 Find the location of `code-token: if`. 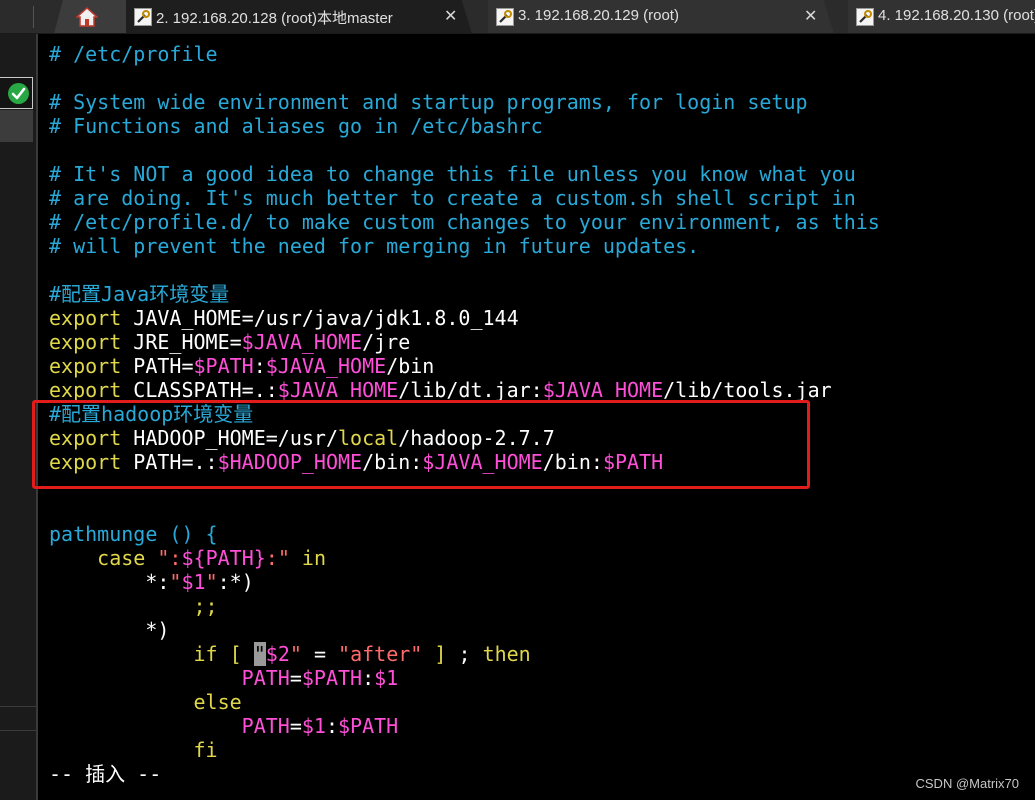

code-token: if is located at coordinates (205, 654).